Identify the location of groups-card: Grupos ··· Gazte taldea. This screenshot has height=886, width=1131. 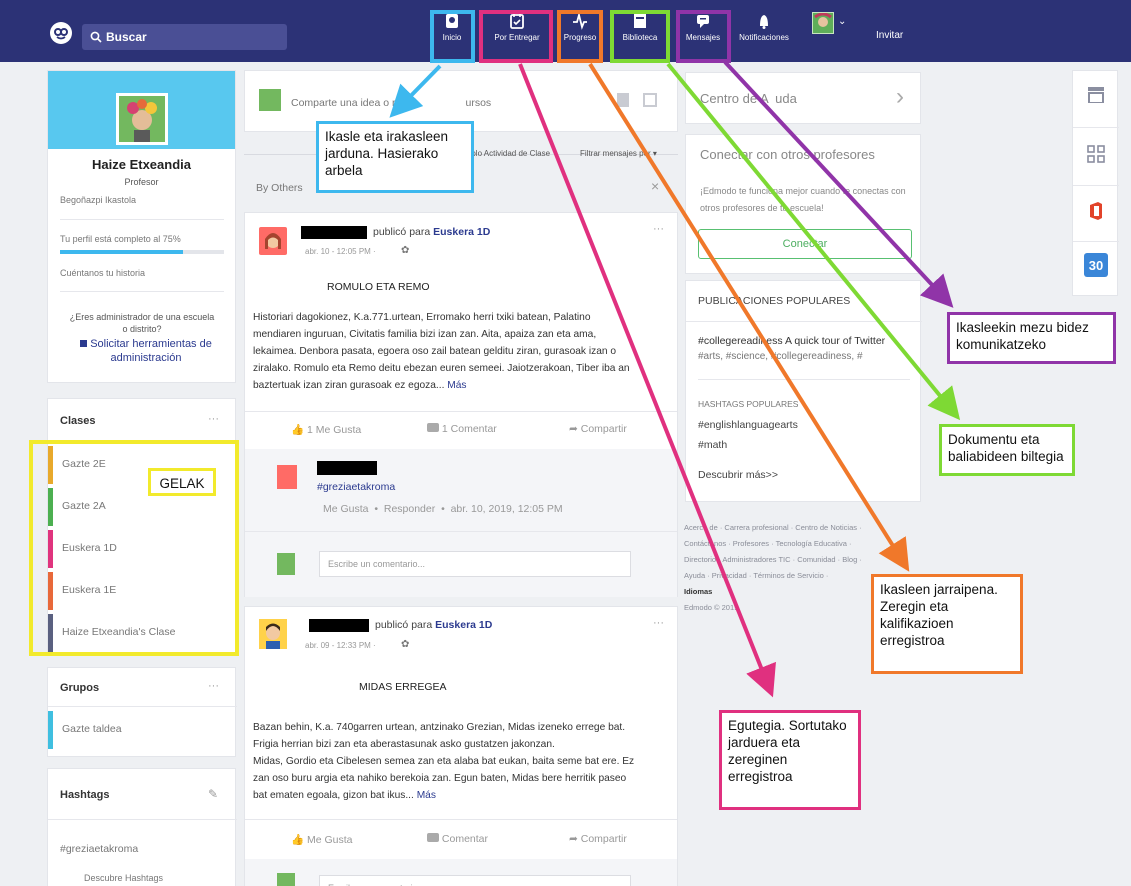
(142, 712).